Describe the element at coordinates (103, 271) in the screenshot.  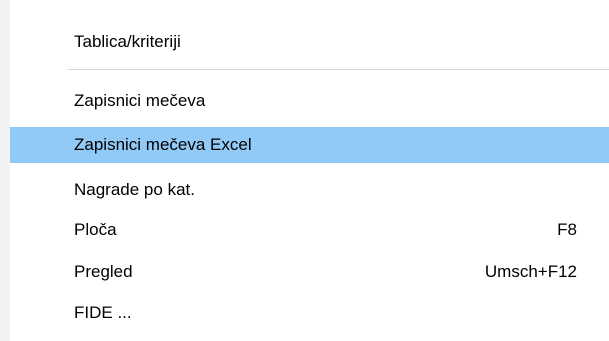
I see `menu-item-label: Pregled` at that location.